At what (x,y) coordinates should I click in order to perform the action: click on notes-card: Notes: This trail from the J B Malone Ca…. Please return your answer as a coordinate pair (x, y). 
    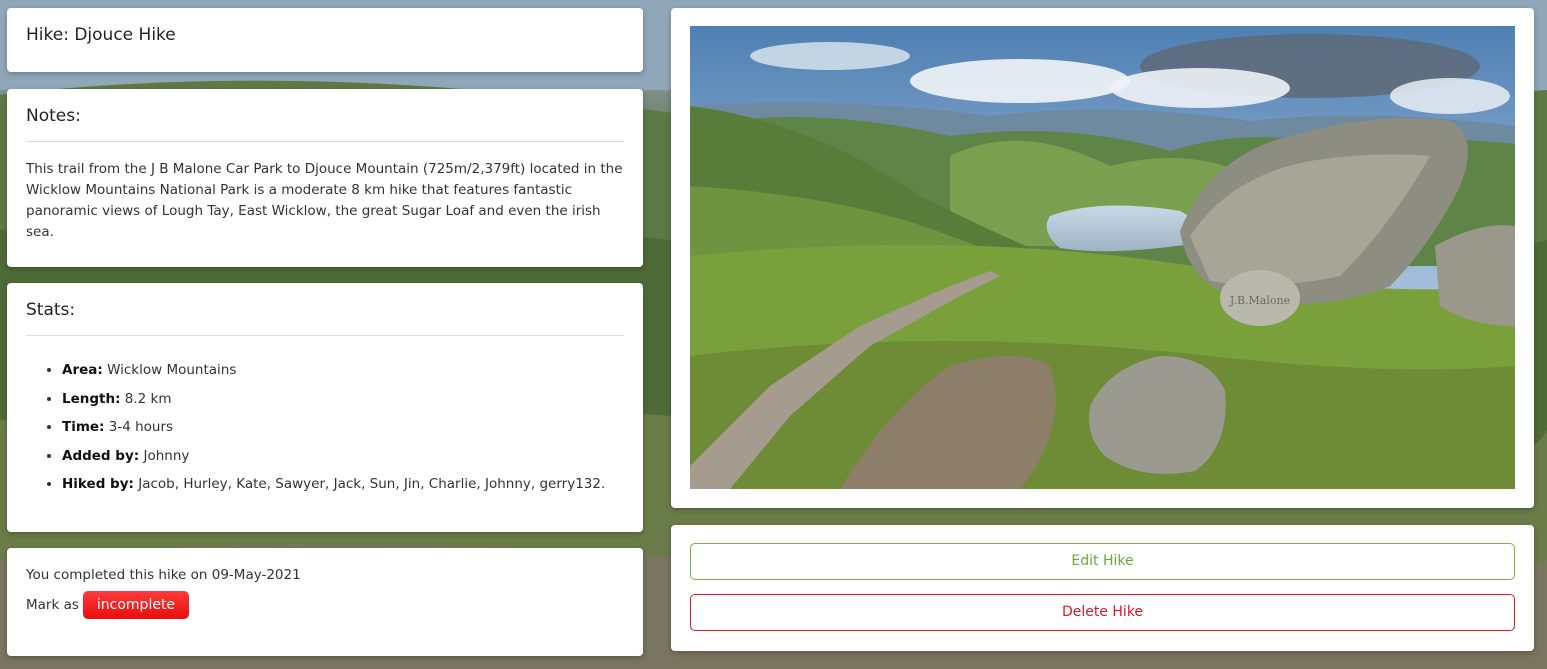
    Looking at the image, I should click on (325, 178).